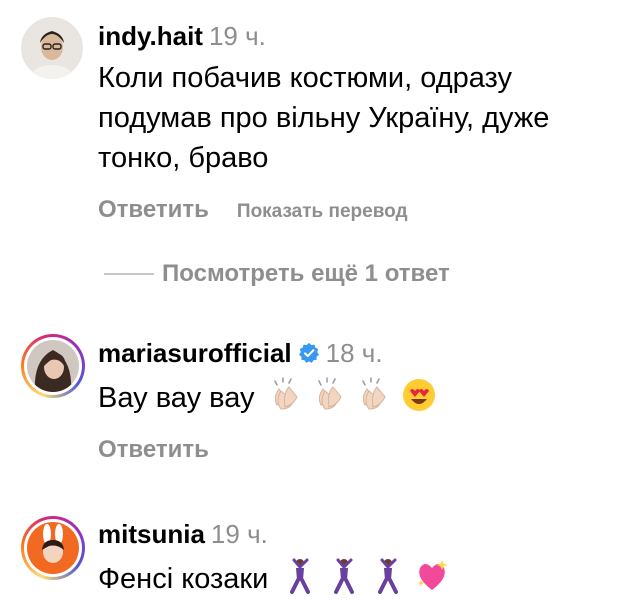 The height and width of the screenshot is (600, 617). What do you see at coordinates (150, 36) in the screenshot?
I see `username: indy.hait` at bounding box center [150, 36].